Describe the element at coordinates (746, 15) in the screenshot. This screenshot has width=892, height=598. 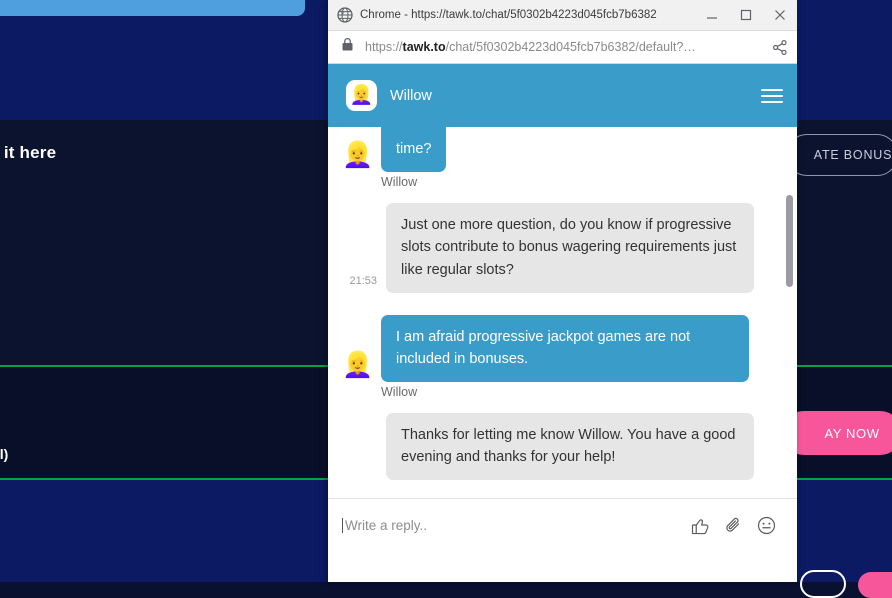
I see `maximize-icon` at that location.